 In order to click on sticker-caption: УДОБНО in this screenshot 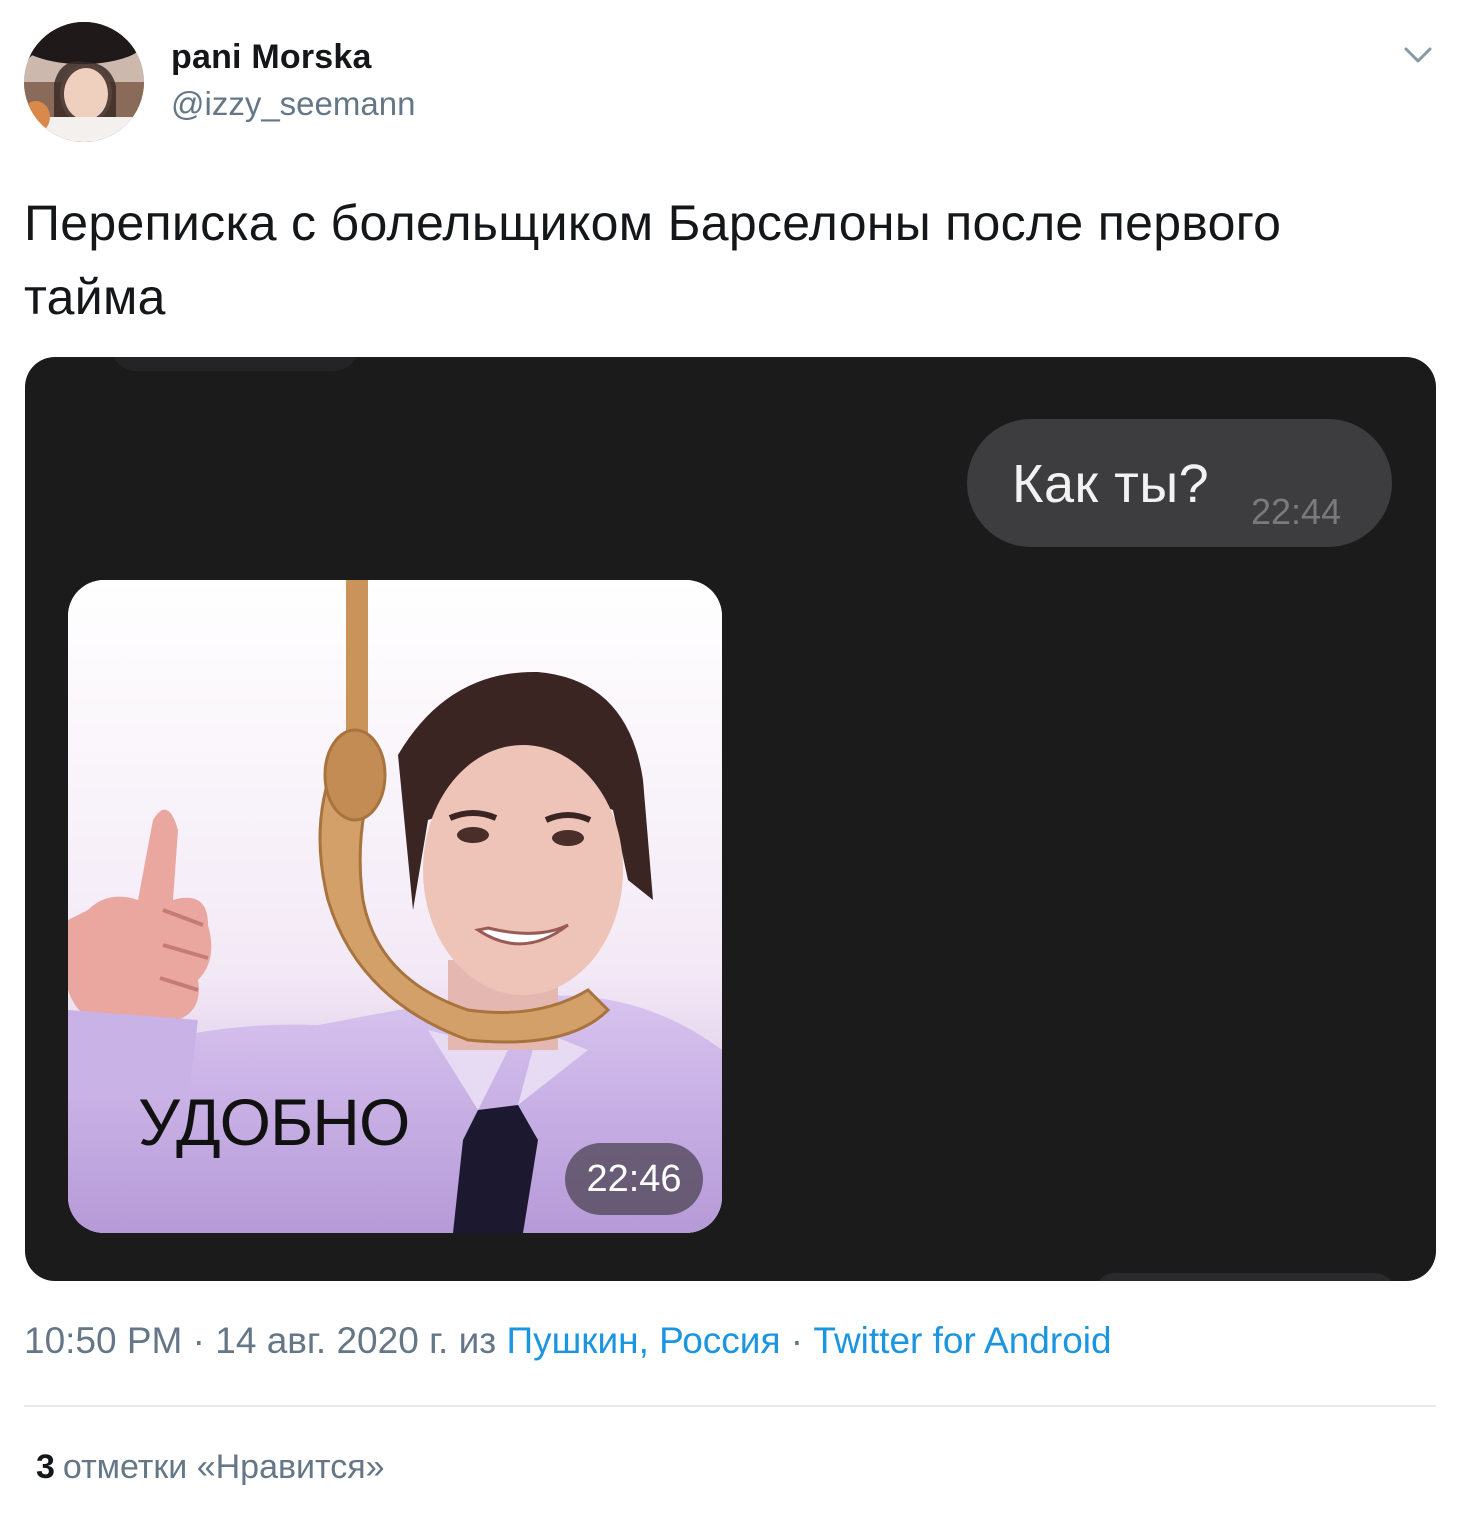, I will do `click(274, 1122)`.